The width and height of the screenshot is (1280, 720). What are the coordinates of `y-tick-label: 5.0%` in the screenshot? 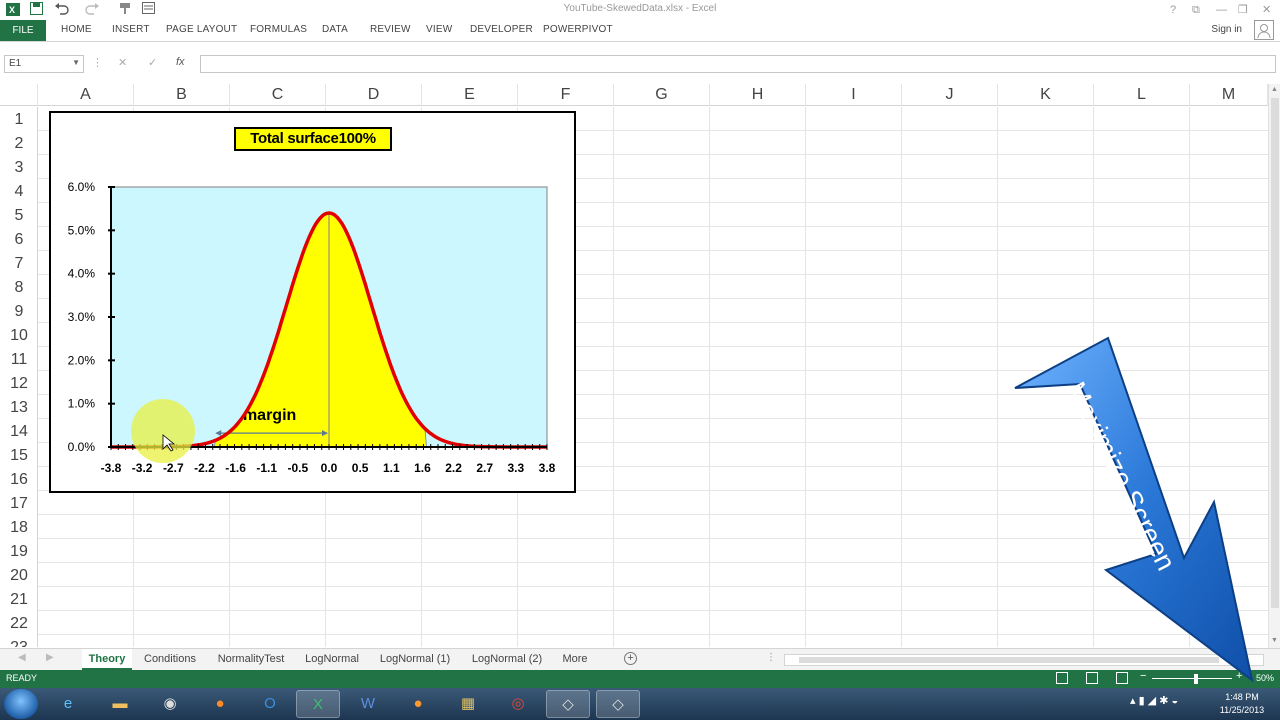 It's located at (82, 230).